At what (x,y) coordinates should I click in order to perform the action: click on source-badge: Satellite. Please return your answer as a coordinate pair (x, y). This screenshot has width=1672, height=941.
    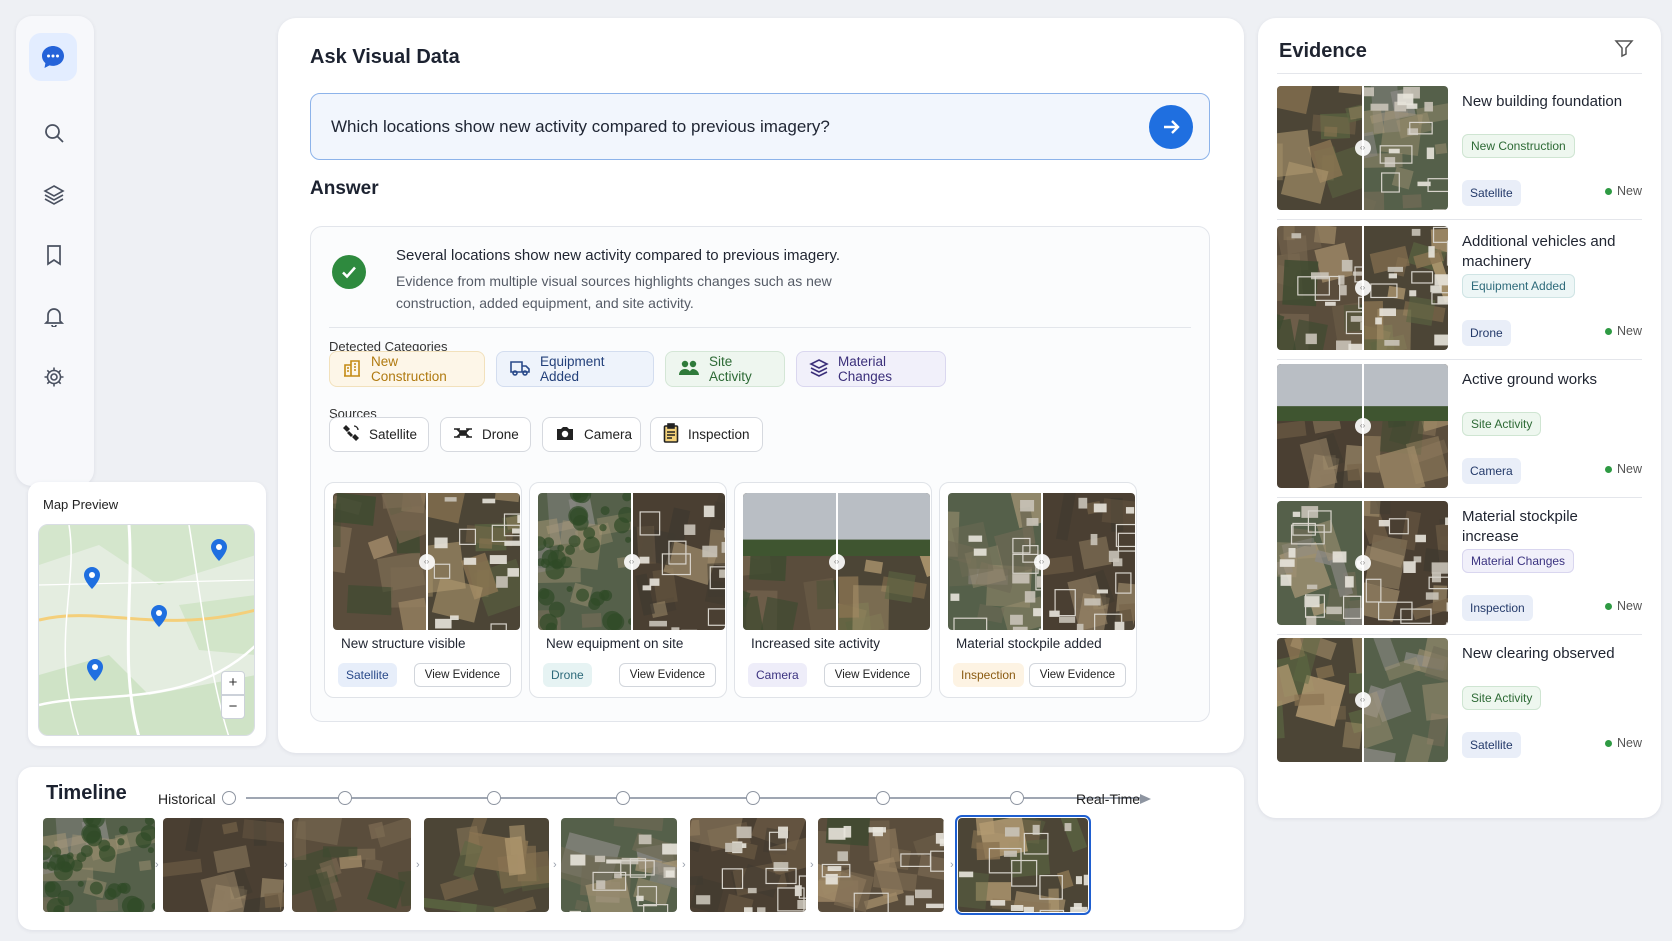
    Looking at the image, I should click on (1491, 193).